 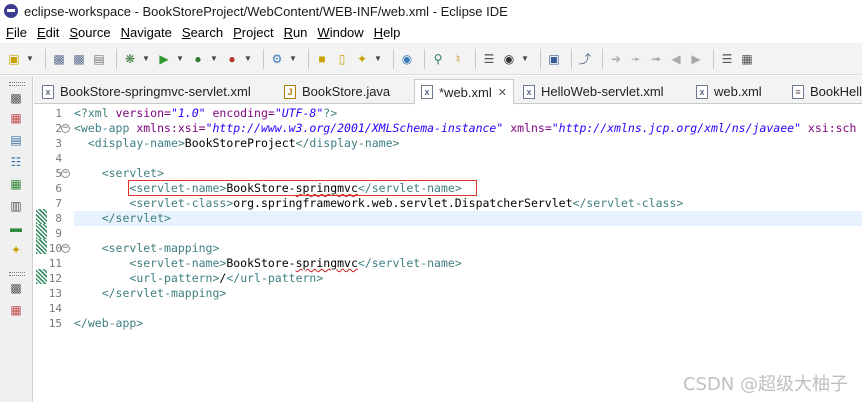 I want to click on globe-icon: ◉, so click(x=407, y=59).